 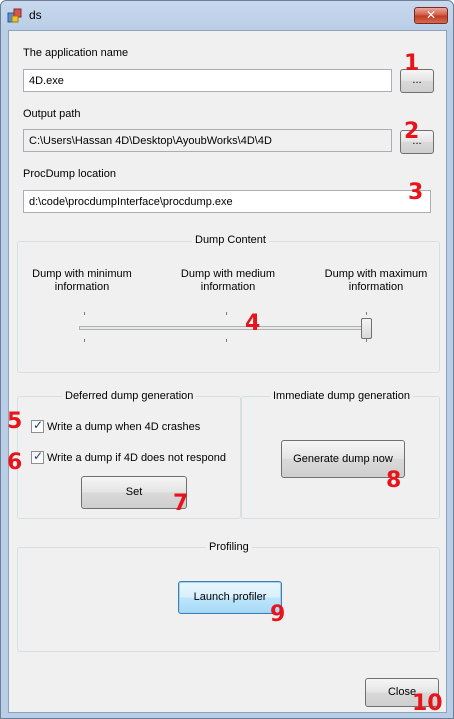 What do you see at coordinates (230, 597) in the screenshot?
I see `launch-profiler-button: Launch profiler` at bounding box center [230, 597].